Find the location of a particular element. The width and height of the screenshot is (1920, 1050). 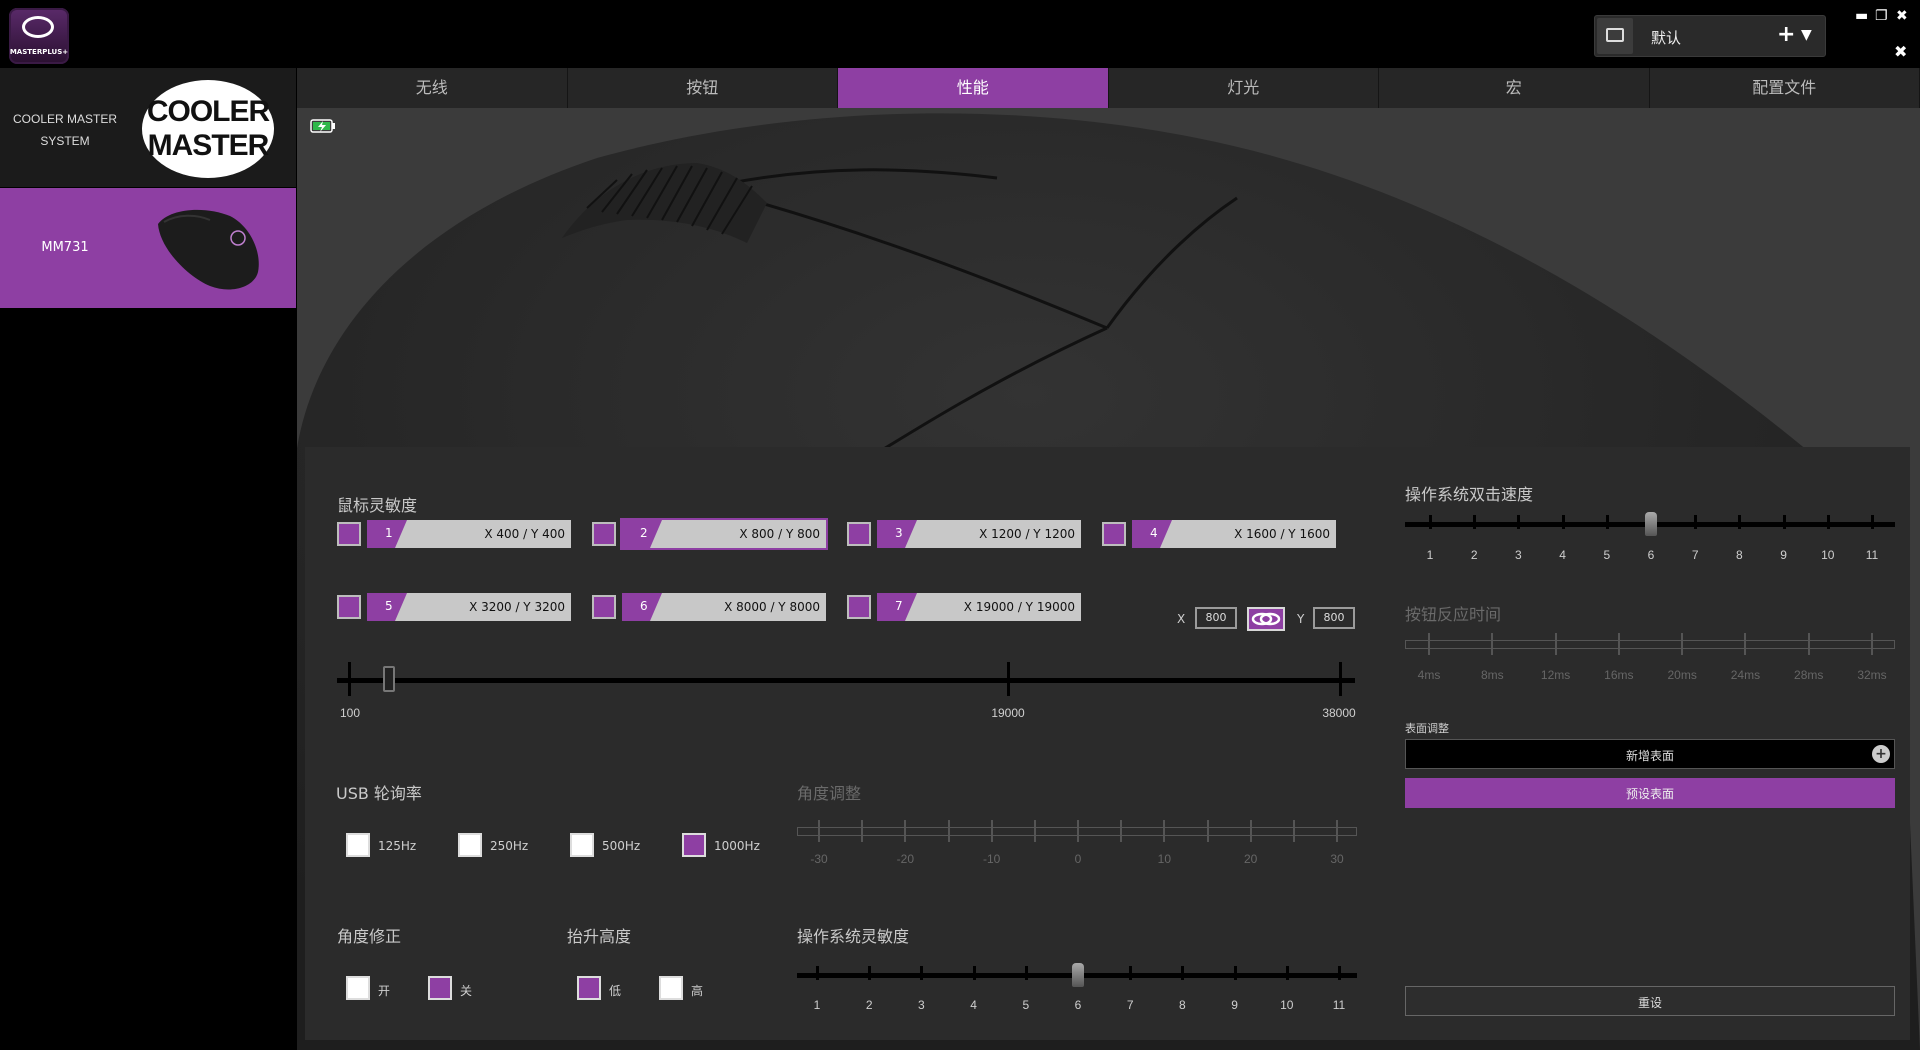

lift-off-high-label: 高 is located at coordinates (697, 991).